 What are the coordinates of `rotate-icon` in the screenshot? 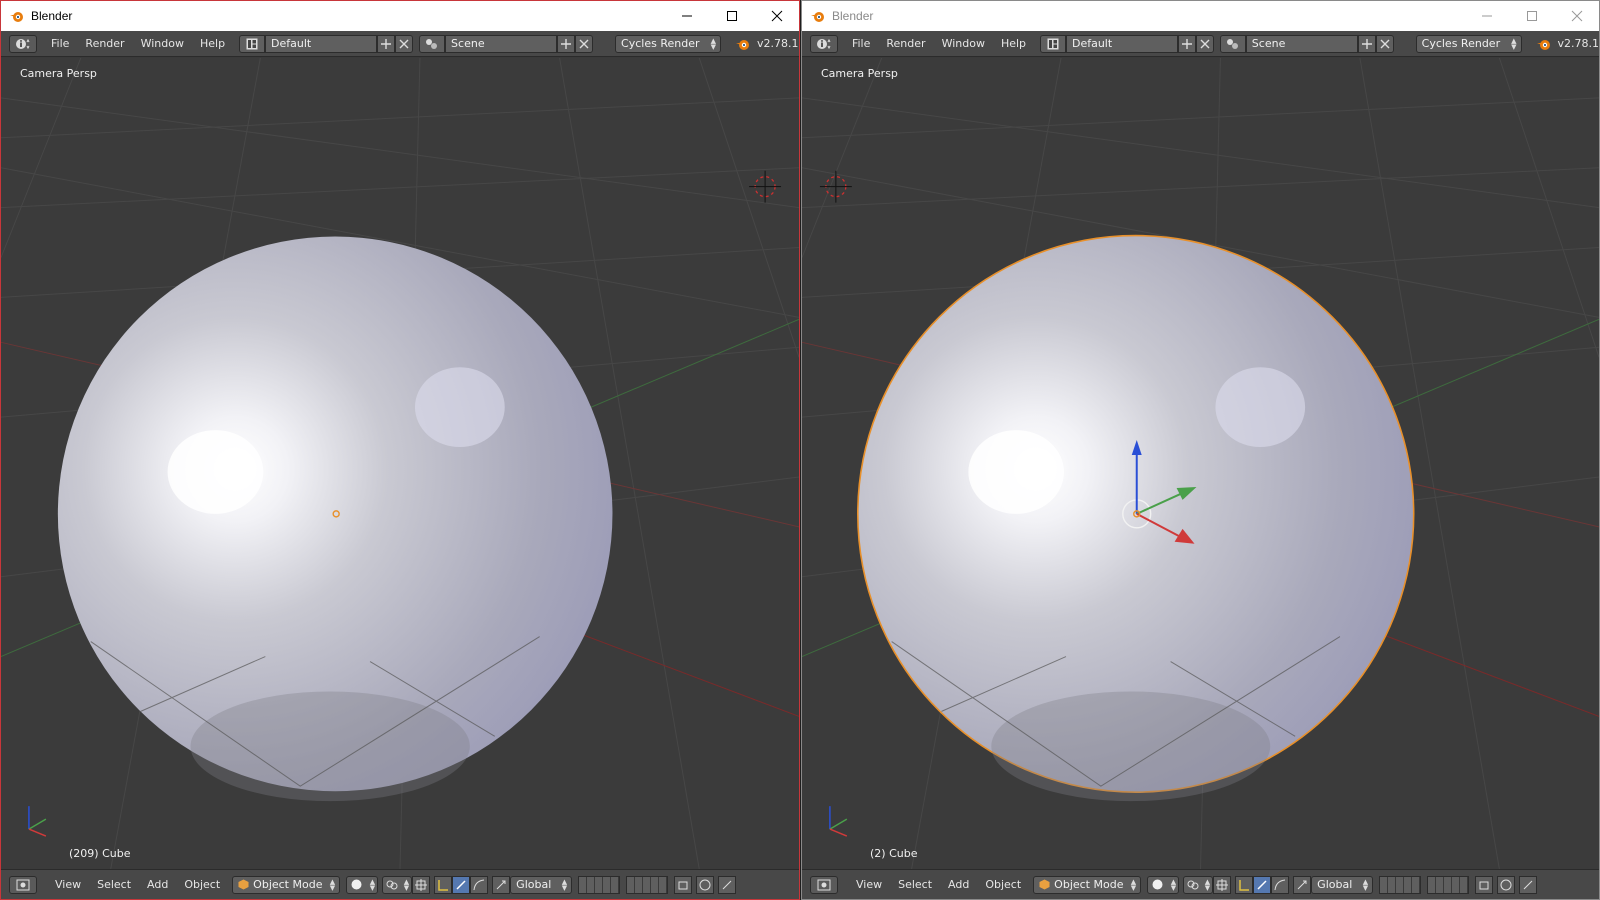 It's located at (1262, 884).